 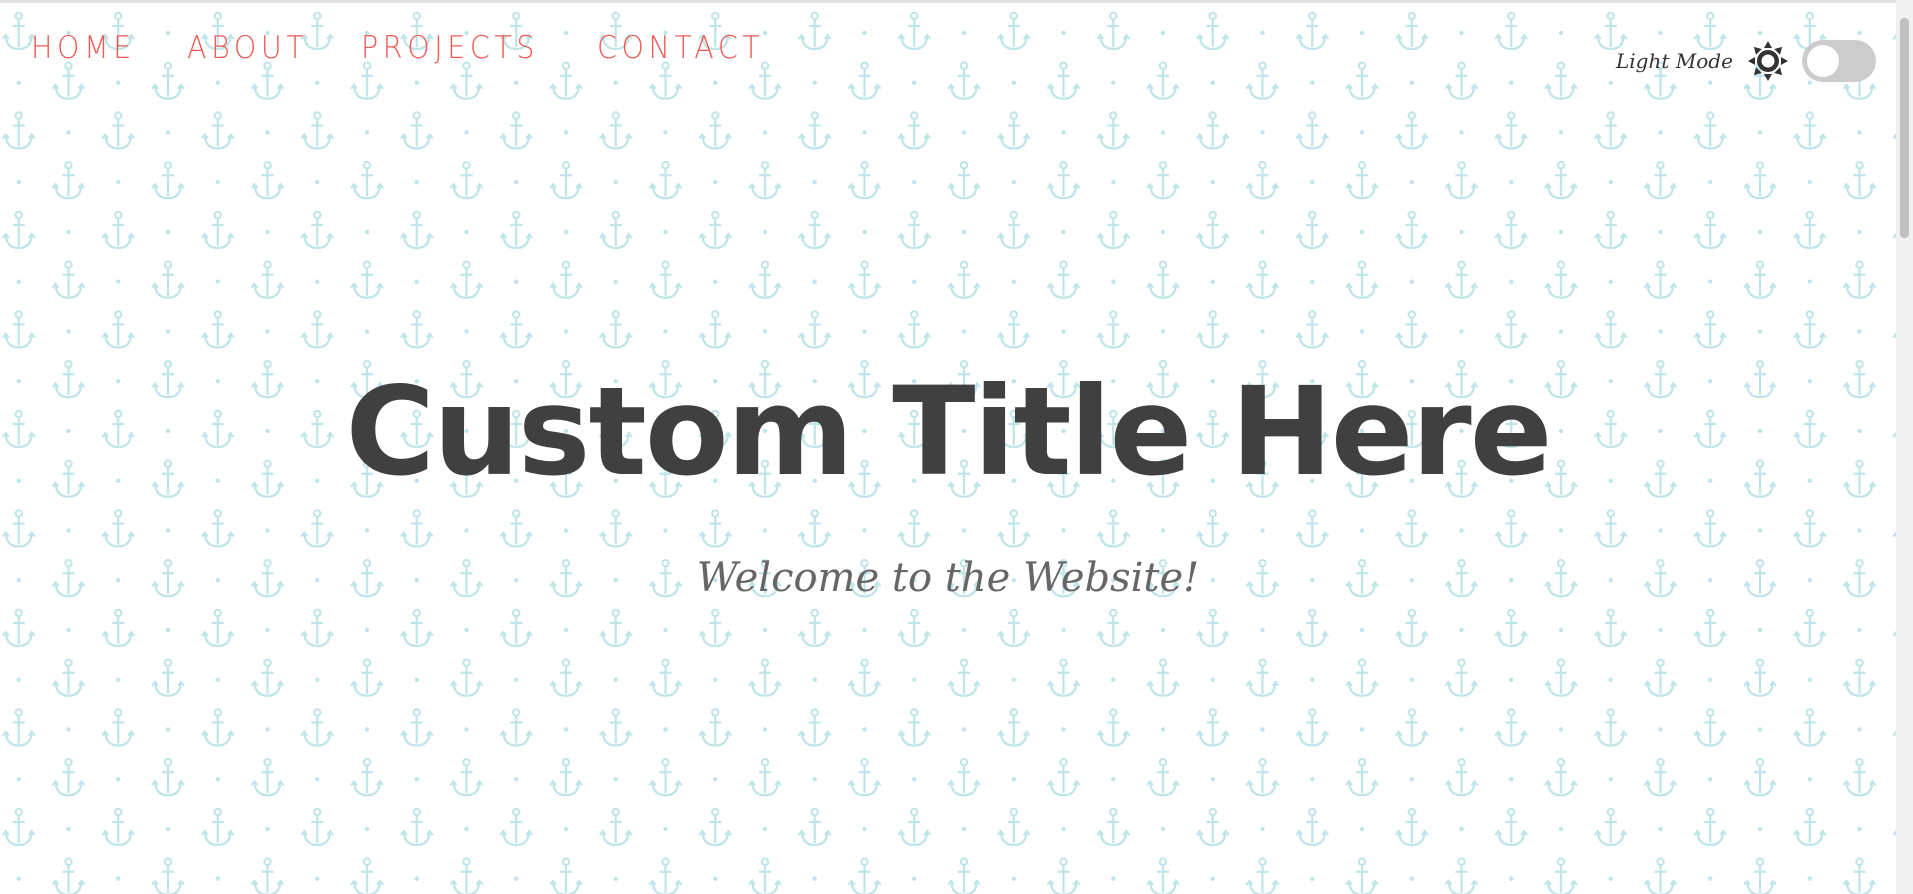 What do you see at coordinates (1904, 128) in the screenshot?
I see `scrollbar-thumb` at bounding box center [1904, 128].